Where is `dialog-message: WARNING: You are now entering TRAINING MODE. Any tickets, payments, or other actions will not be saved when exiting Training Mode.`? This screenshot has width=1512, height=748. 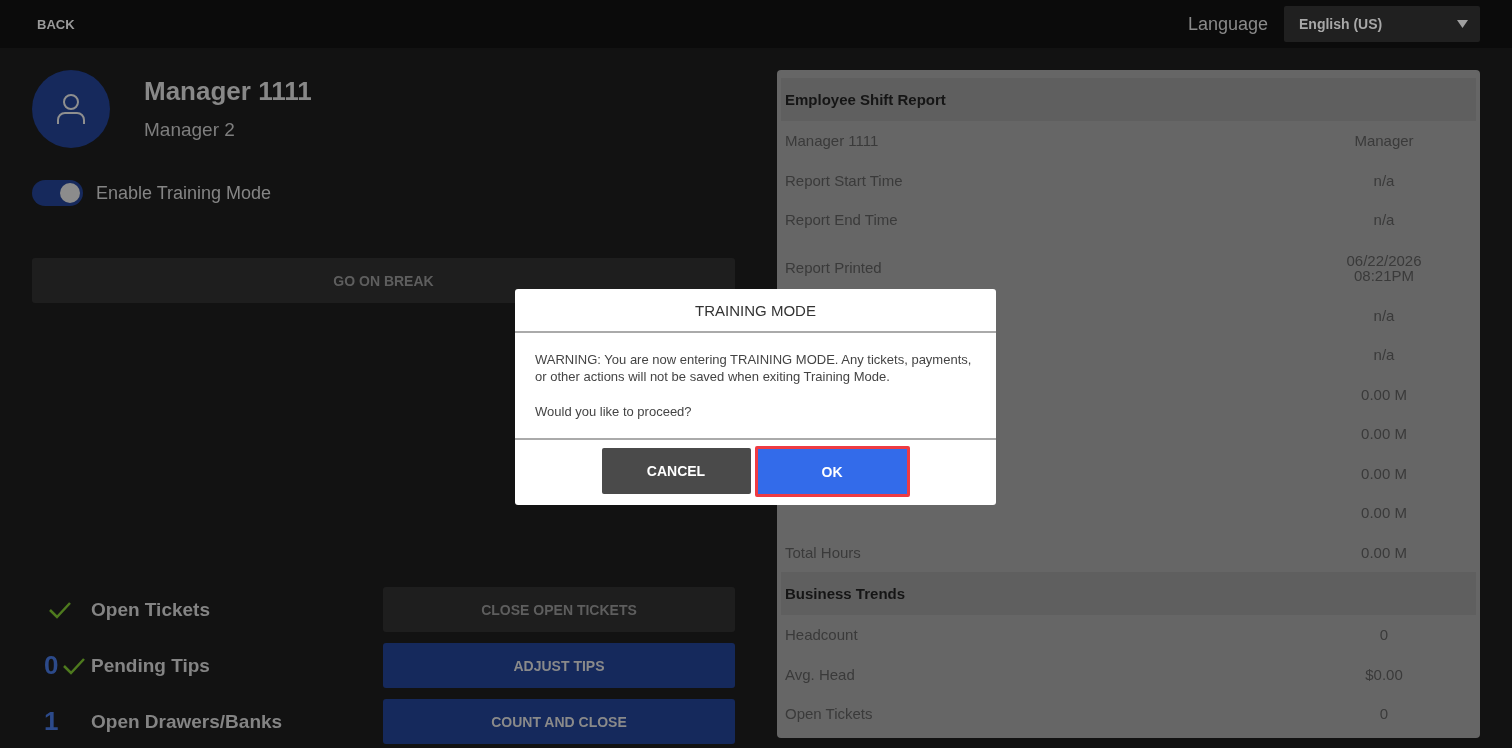 dialog-message: WARNING: You are now entering TRAINING MODE. Any tickets, payments, or other actions will not be saved when exiting Training Mode. is located at coordinates (754, 368).